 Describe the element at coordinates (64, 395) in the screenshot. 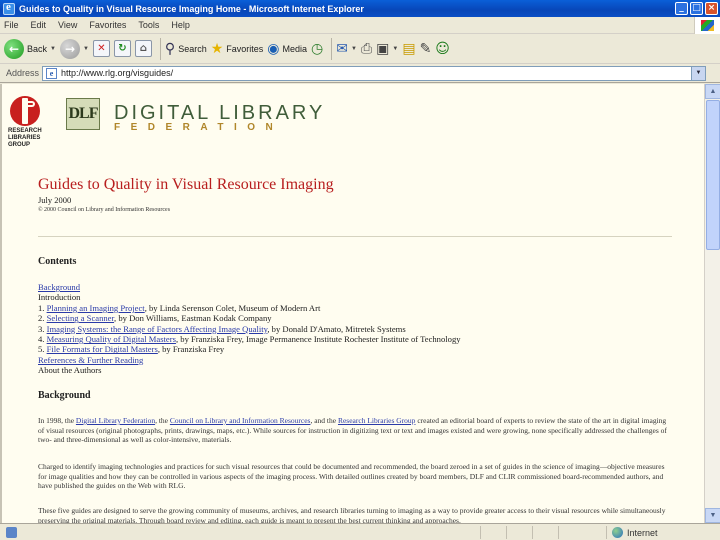

I see `background-heading: Background` at that location.